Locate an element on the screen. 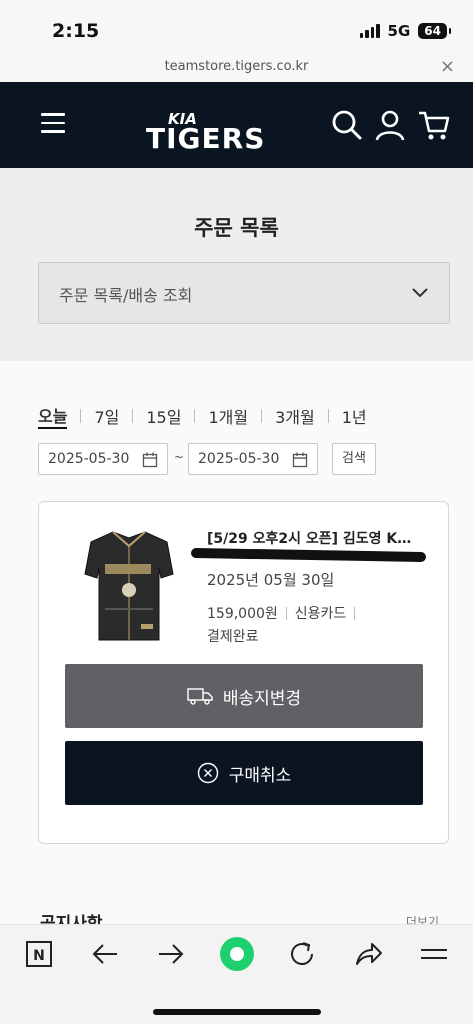 The image size is (473, 1024). url-bar: teamstore.tigers.co.kr × is located at coordinates (236, 67).